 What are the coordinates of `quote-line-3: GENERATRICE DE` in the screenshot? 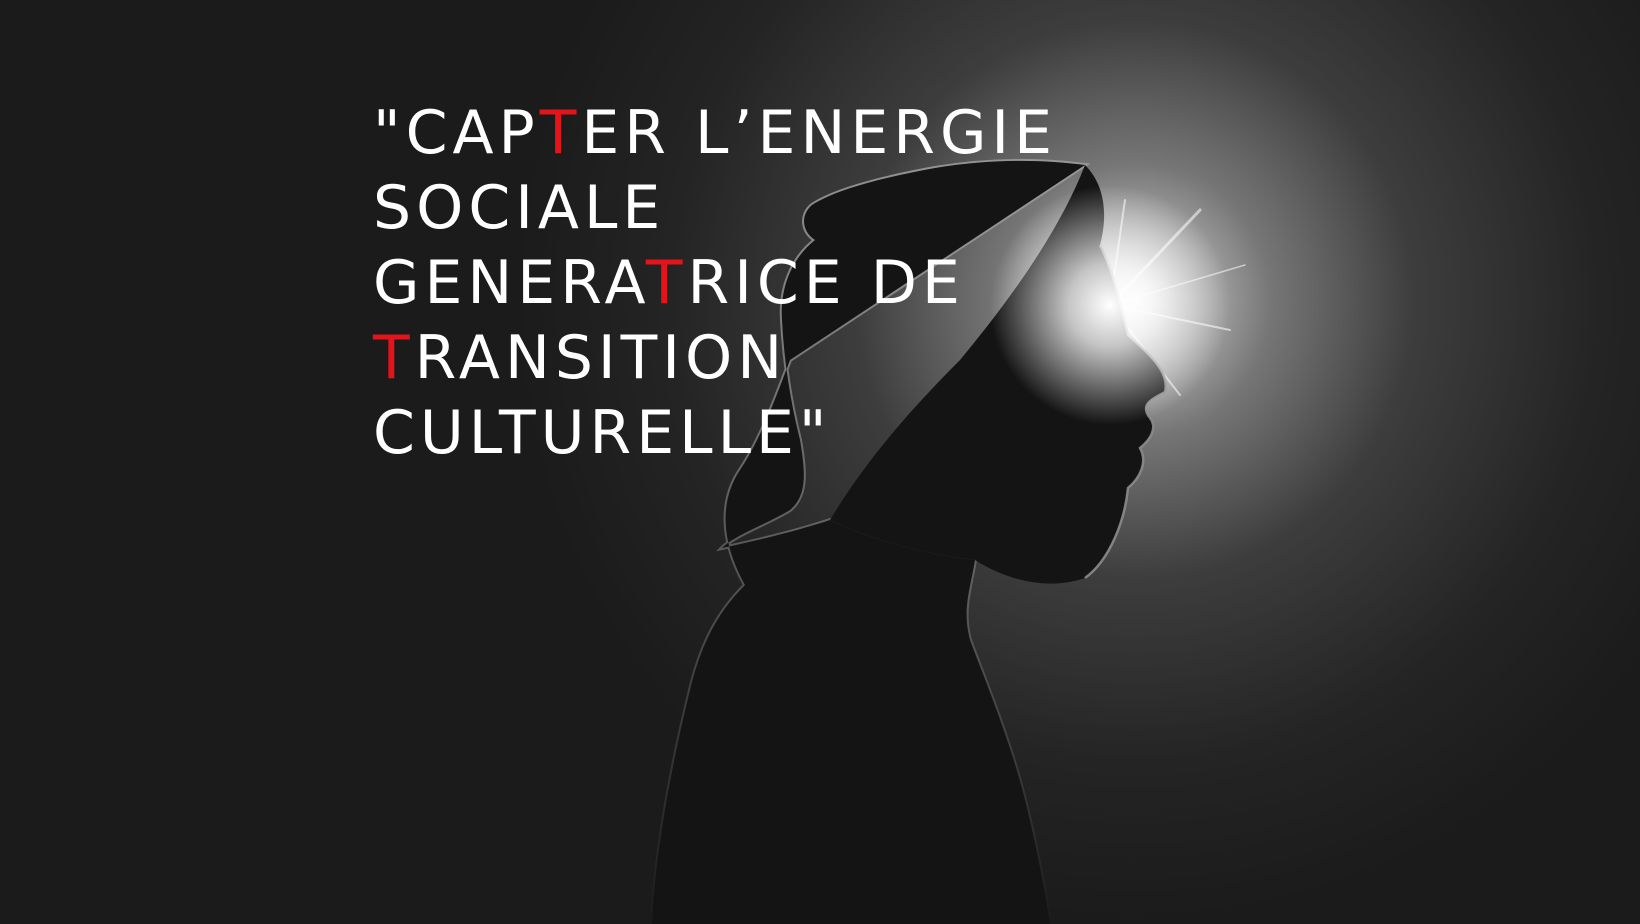 It's located at (669, 283).